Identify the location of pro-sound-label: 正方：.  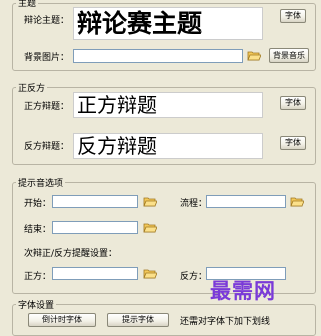
(38, 277).